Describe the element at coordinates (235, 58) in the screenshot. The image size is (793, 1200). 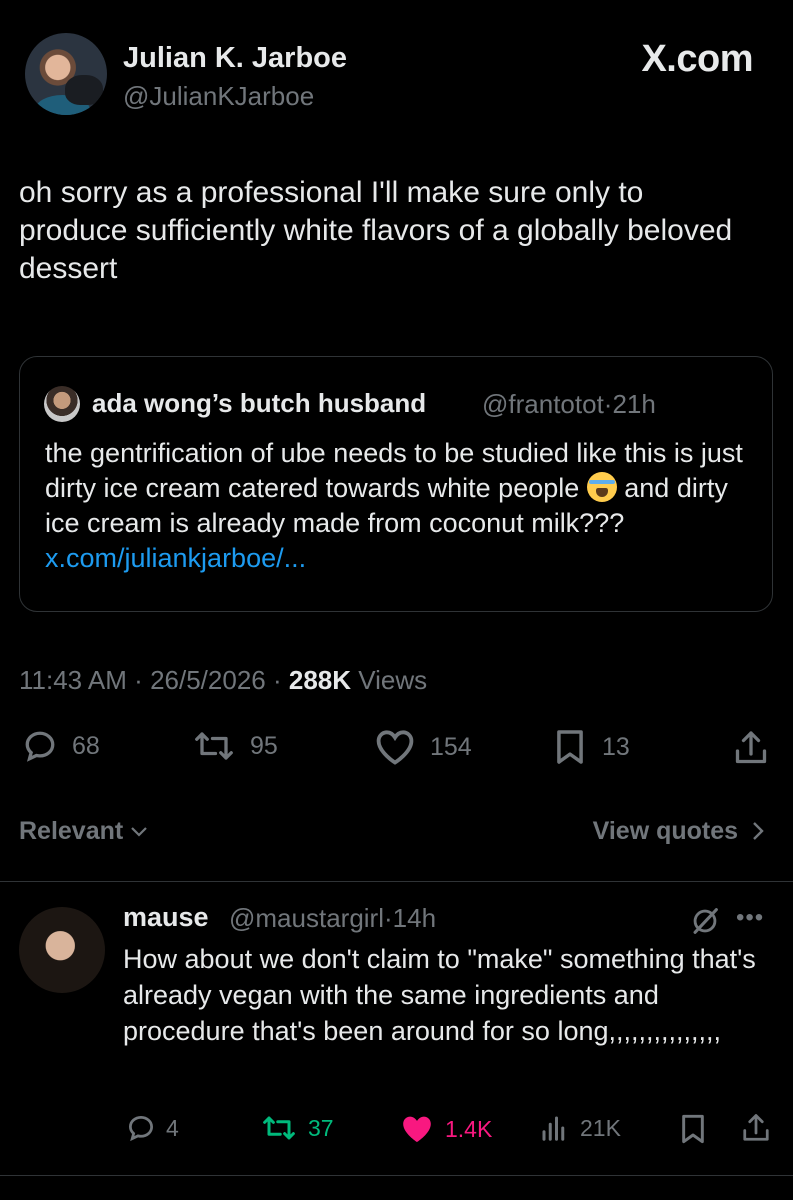
I see `author-name: Julian K. Jarboe` at that location.